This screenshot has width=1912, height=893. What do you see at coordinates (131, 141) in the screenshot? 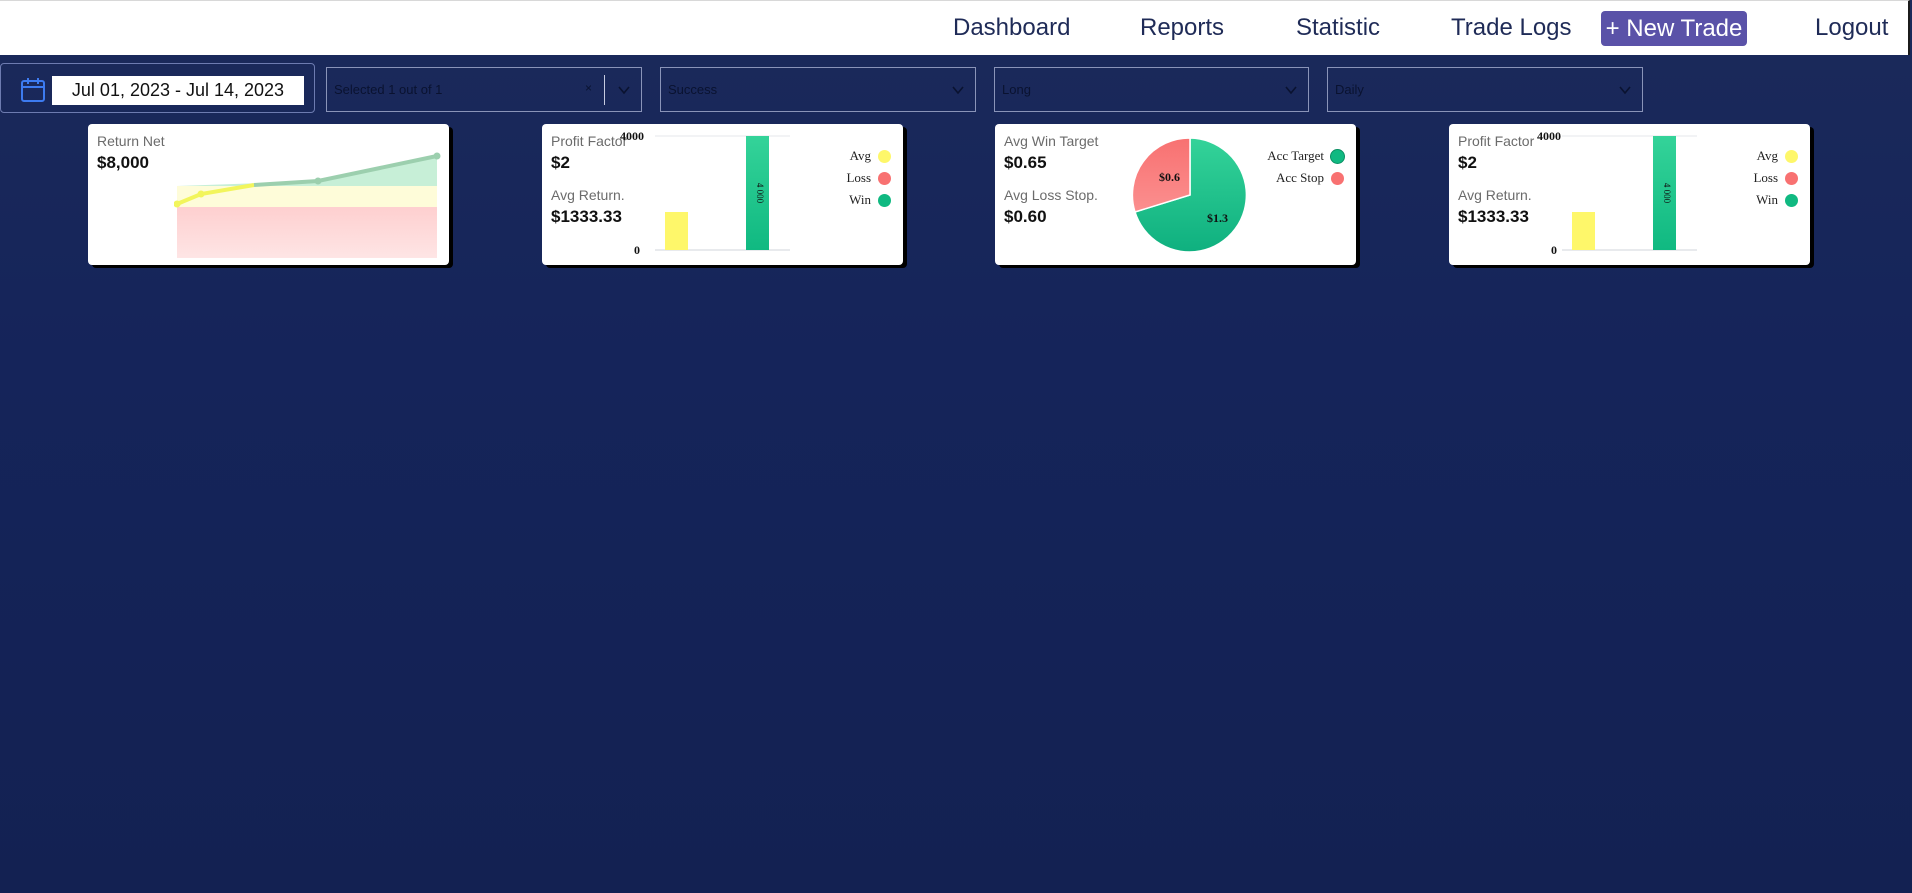
I see `return-net-label: Return Net` at bounding box center [131, 141].